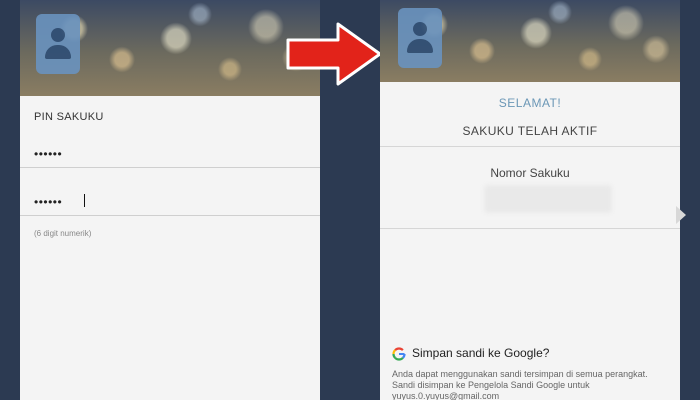  I want to click on pin-input: ••••••, so click(170, 155).